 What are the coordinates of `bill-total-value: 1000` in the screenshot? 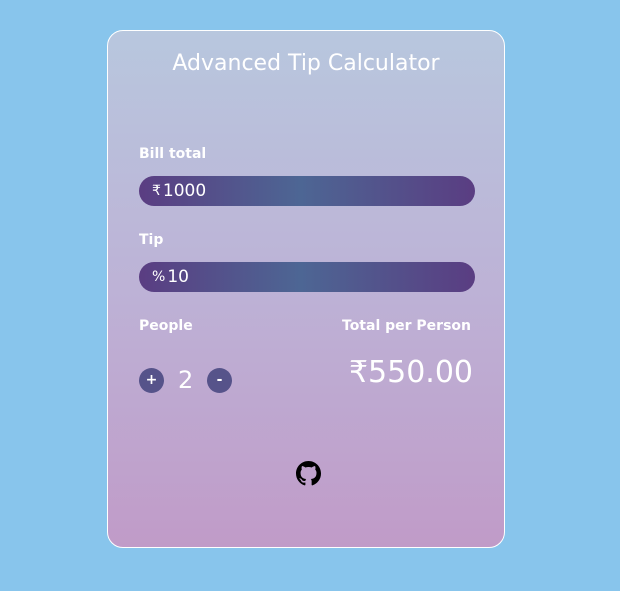 It's located at (184, 191).